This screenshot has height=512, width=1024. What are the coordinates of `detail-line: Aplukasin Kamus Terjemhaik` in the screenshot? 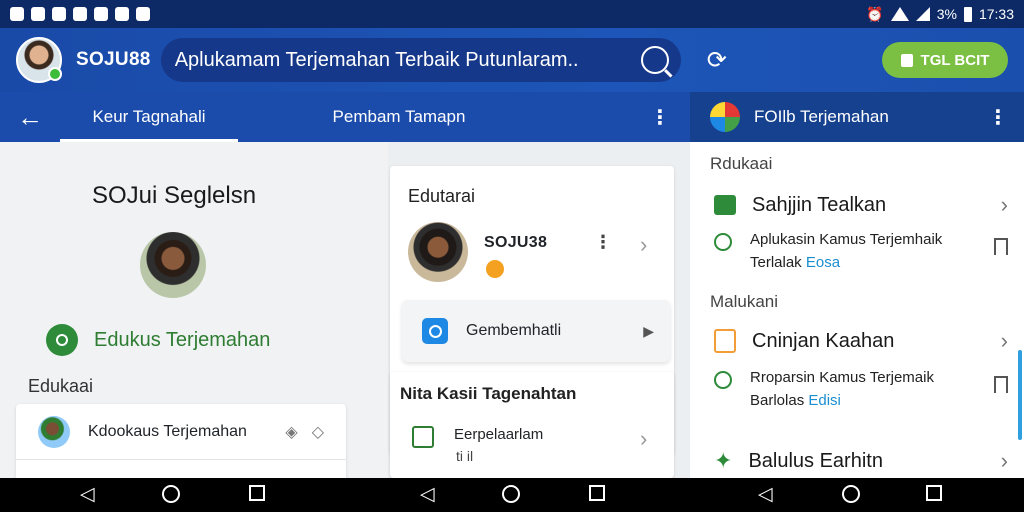 It's located at (846, 239).